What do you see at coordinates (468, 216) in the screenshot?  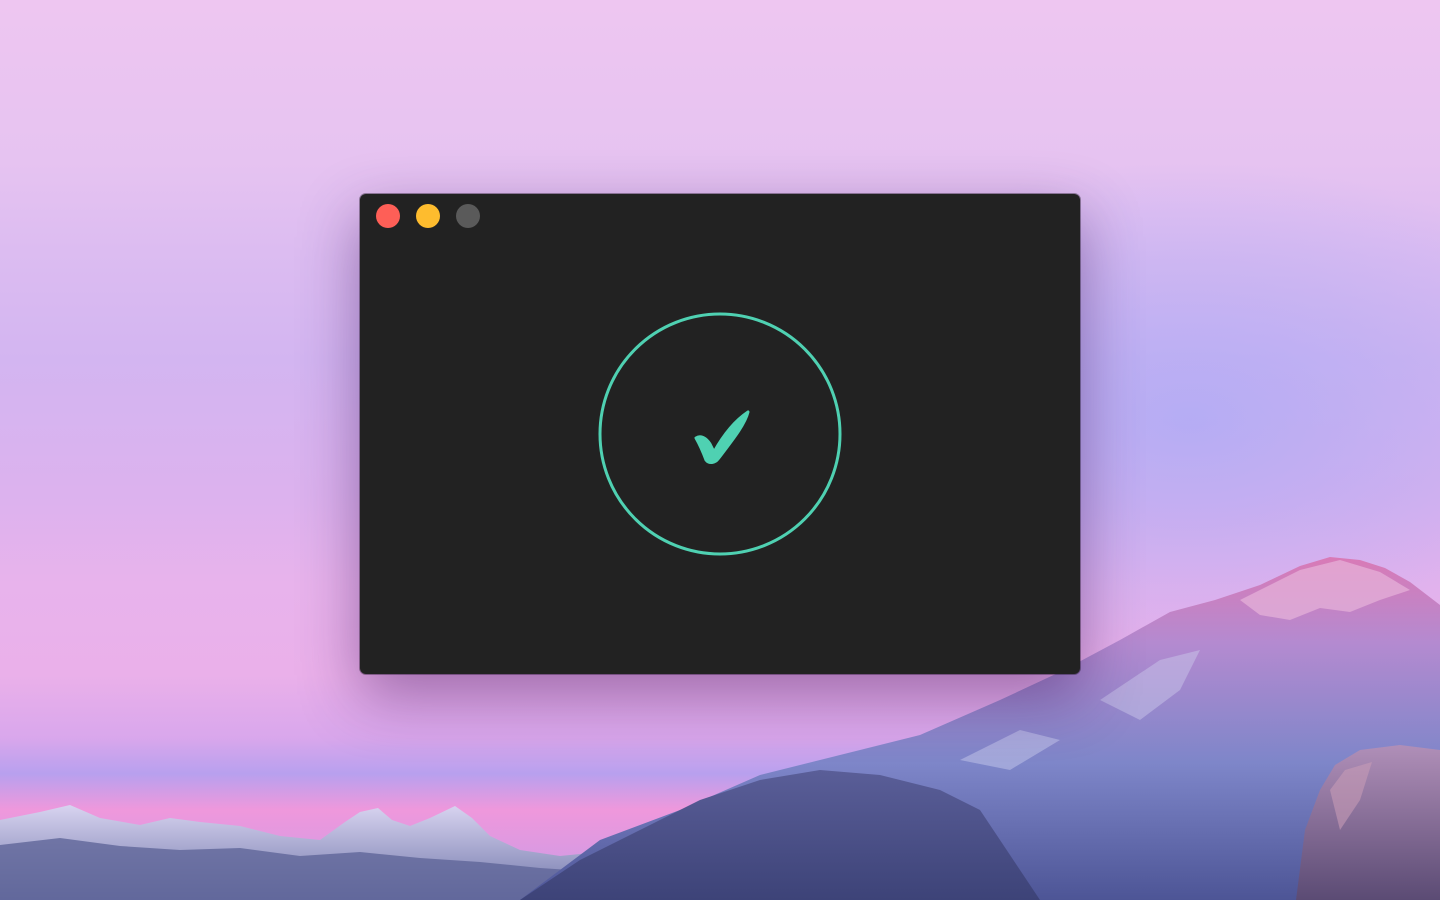 I see `zoom-button` at bounding box center [468, 216].